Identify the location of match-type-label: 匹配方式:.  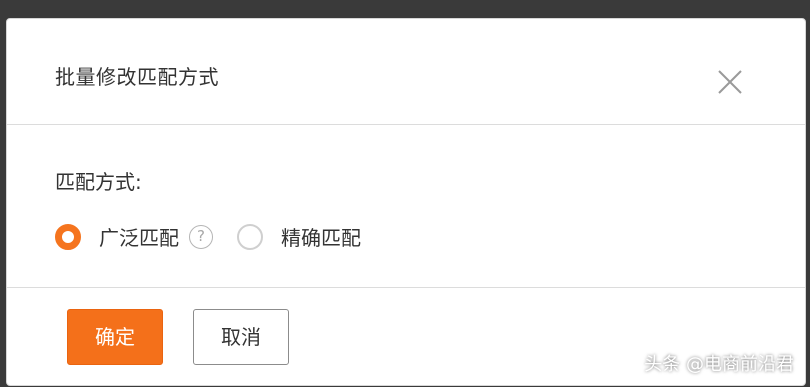
(98, 180).